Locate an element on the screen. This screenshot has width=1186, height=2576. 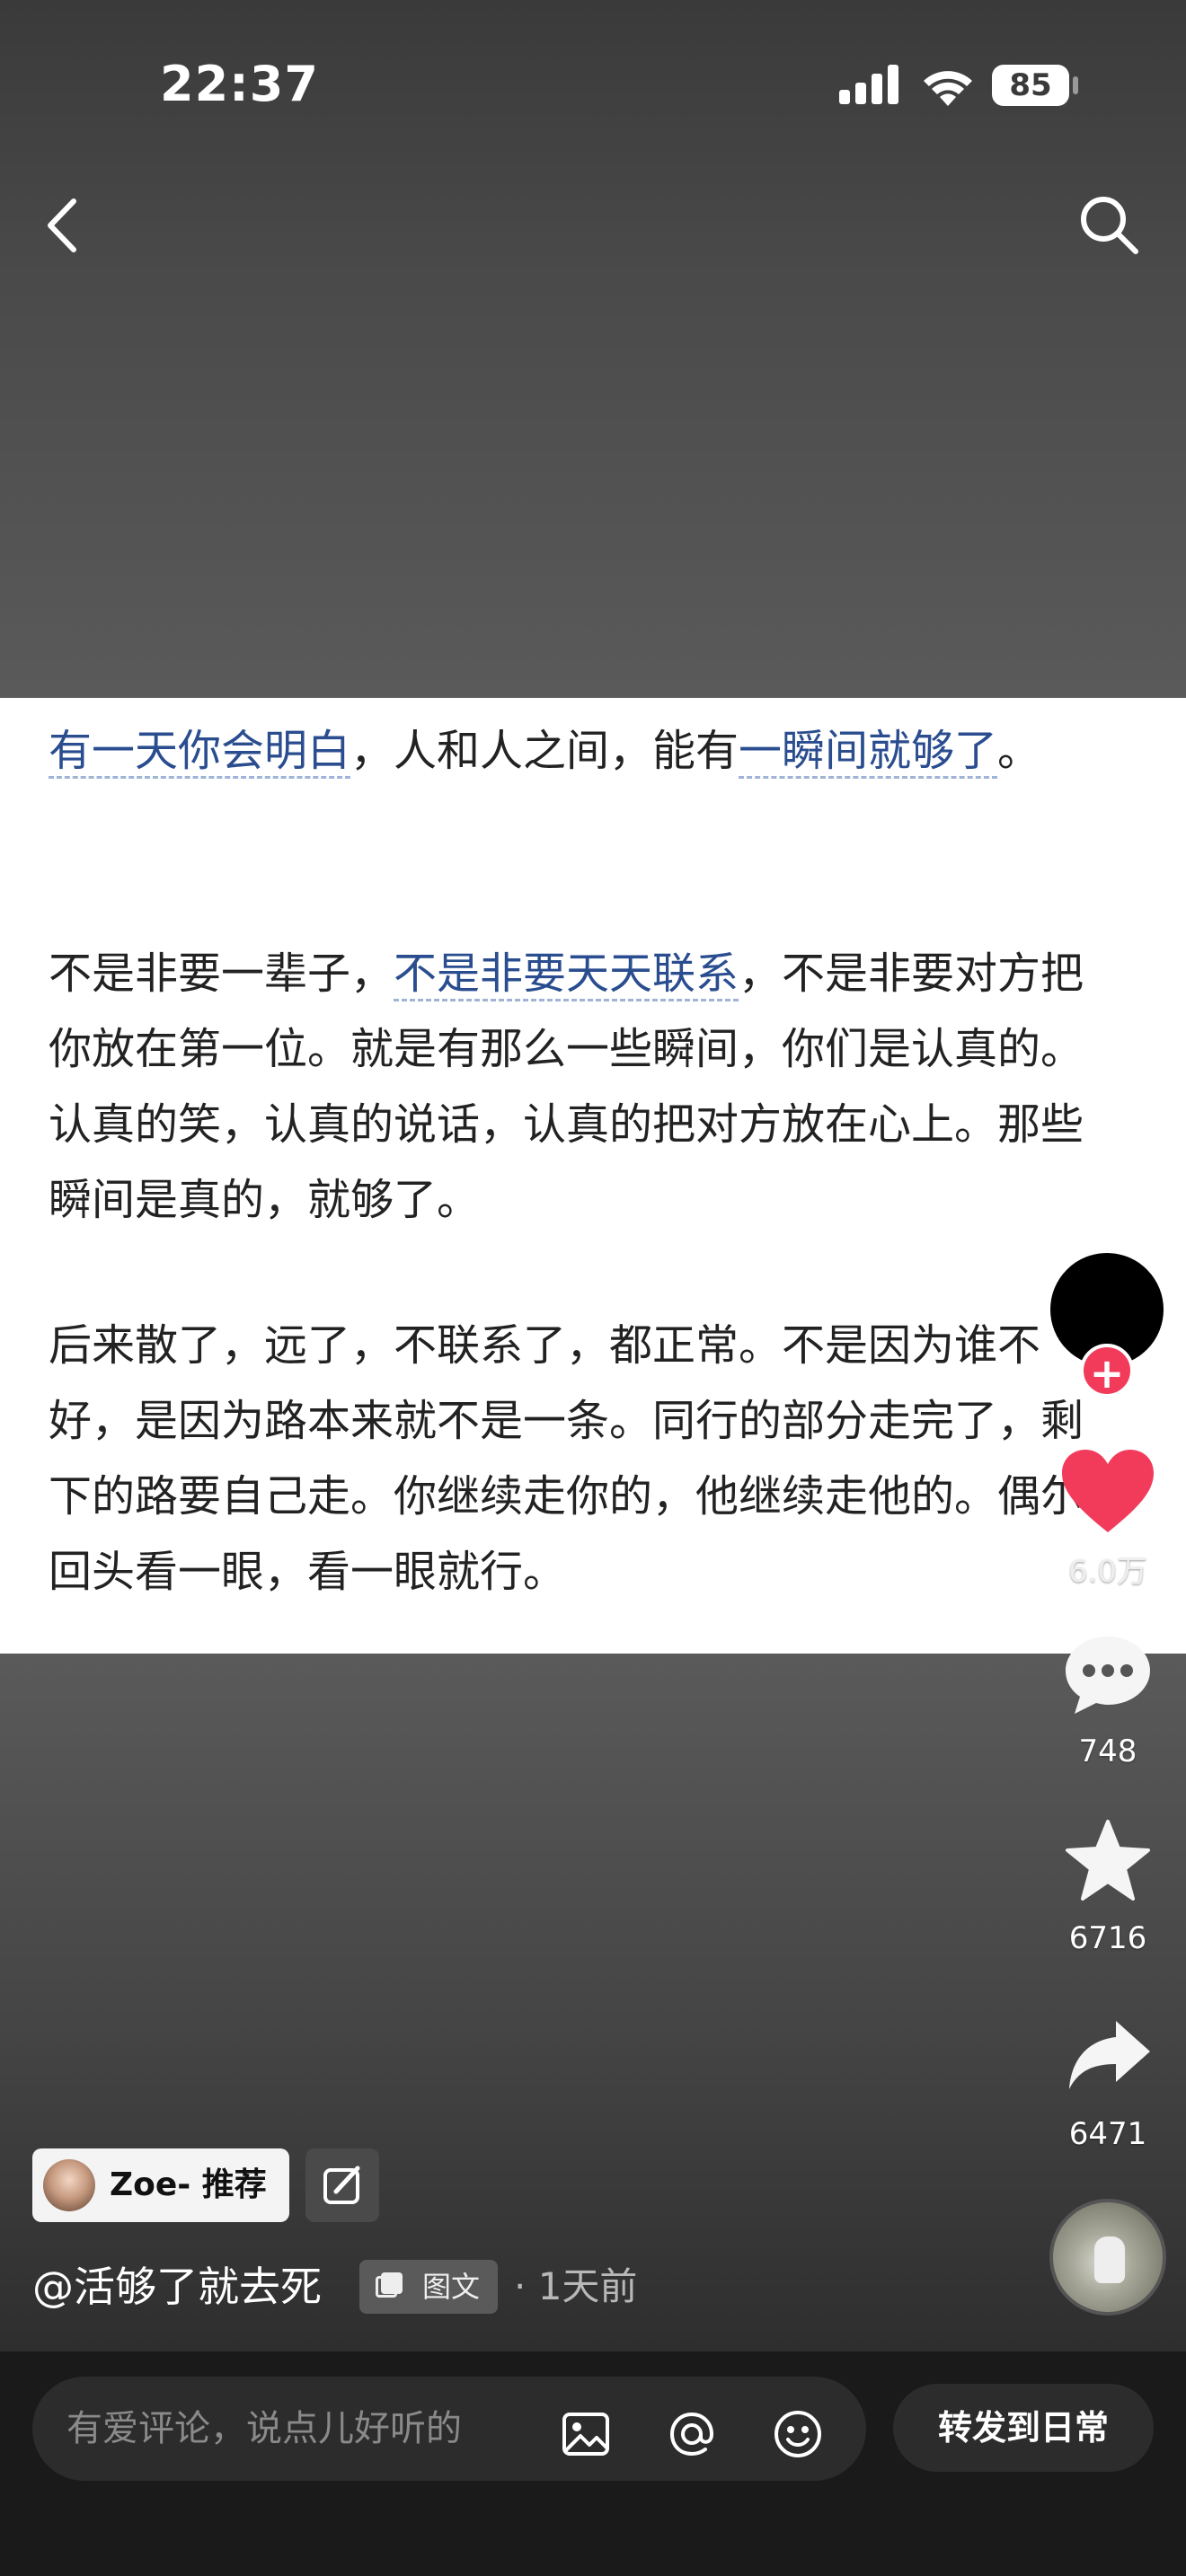
post-type-tag: 图文 is located at coordinates (428, 2287).